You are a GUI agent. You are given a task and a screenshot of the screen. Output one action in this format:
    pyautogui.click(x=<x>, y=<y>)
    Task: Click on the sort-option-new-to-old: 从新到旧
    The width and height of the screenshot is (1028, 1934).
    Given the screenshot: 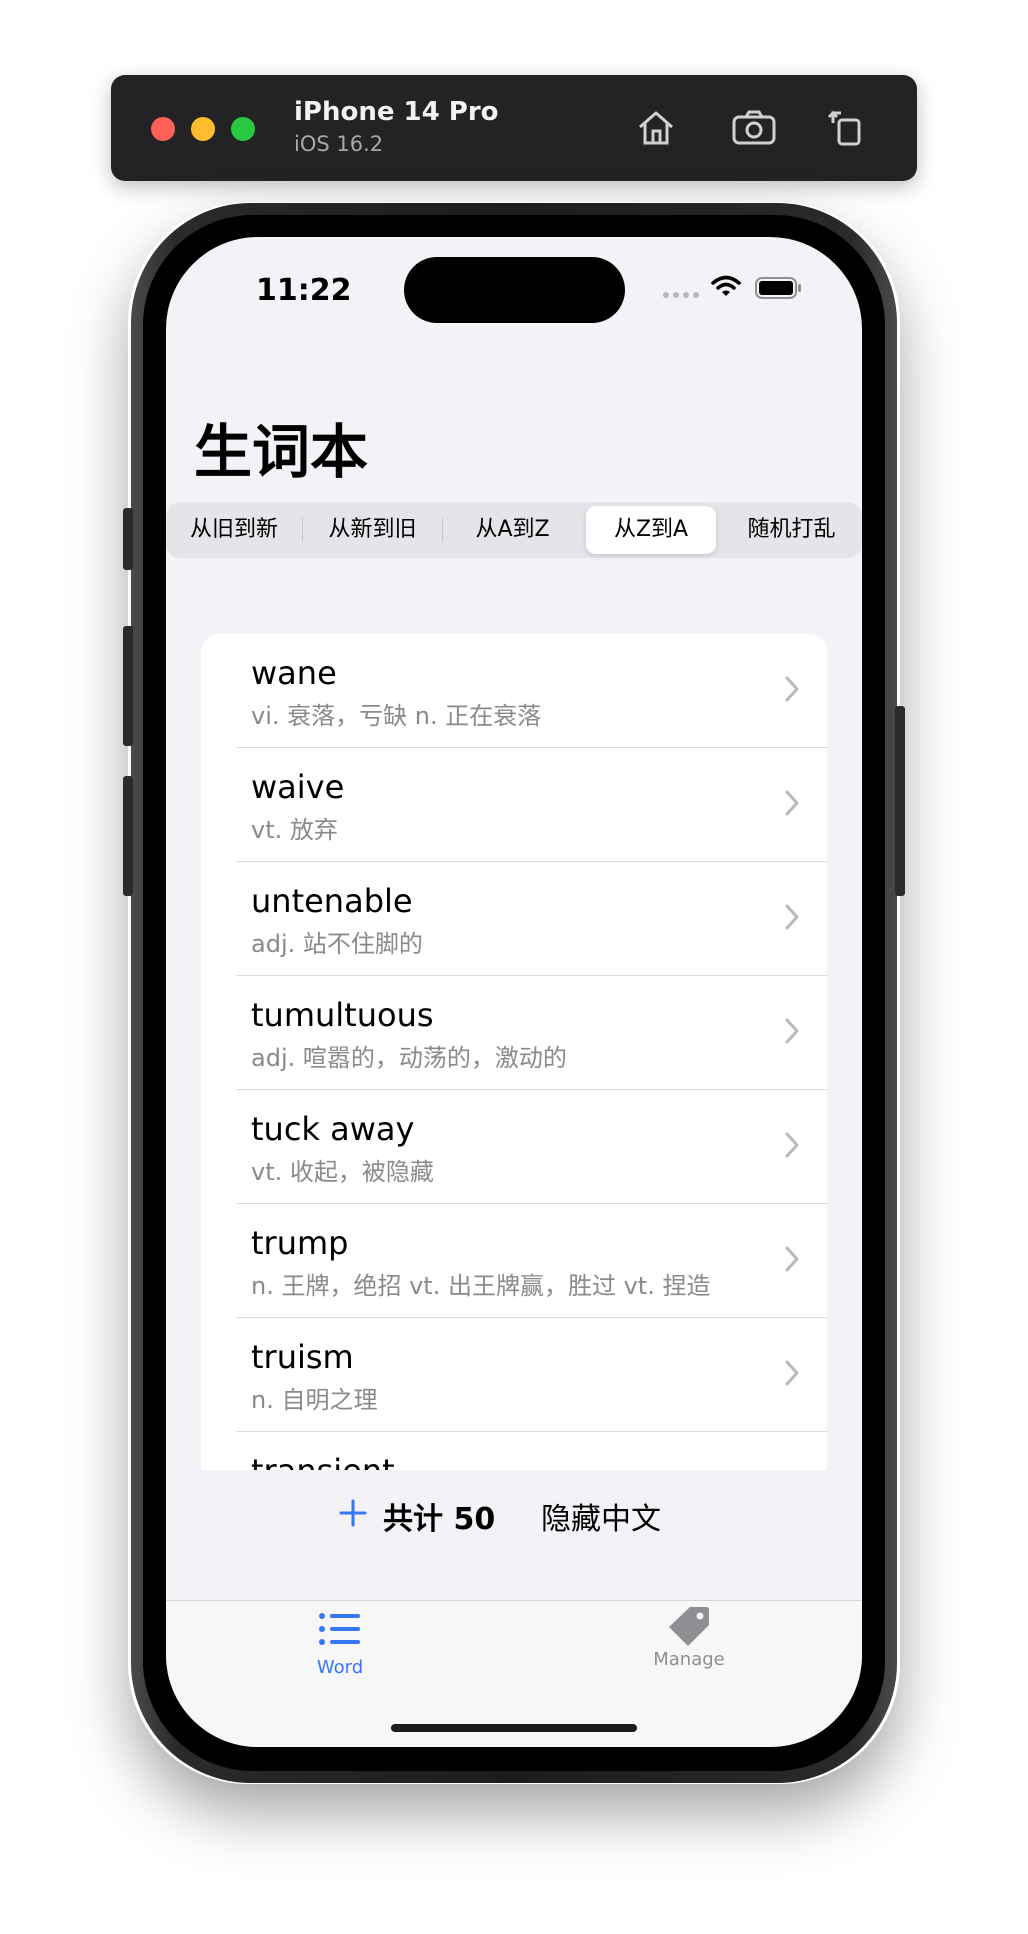 What is the action you would take?
    pyautogui.click(x=372, y=530)
    